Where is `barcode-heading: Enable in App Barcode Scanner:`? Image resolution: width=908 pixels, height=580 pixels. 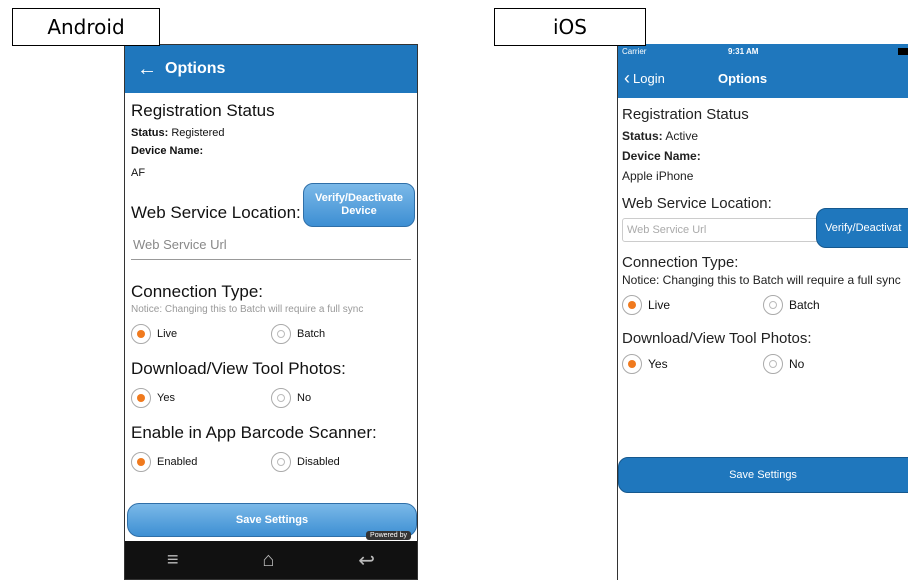 barcode-heading: Enable in App Barcode Scanner: is located at coordinates (254, 432).